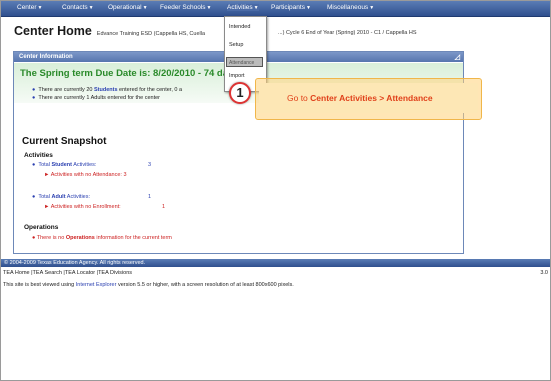  What do you see at coordinates (96, 285) in the screenshot?
I see `internet-explorer-link: Internet Explorer` at bounding box center [96, 285].